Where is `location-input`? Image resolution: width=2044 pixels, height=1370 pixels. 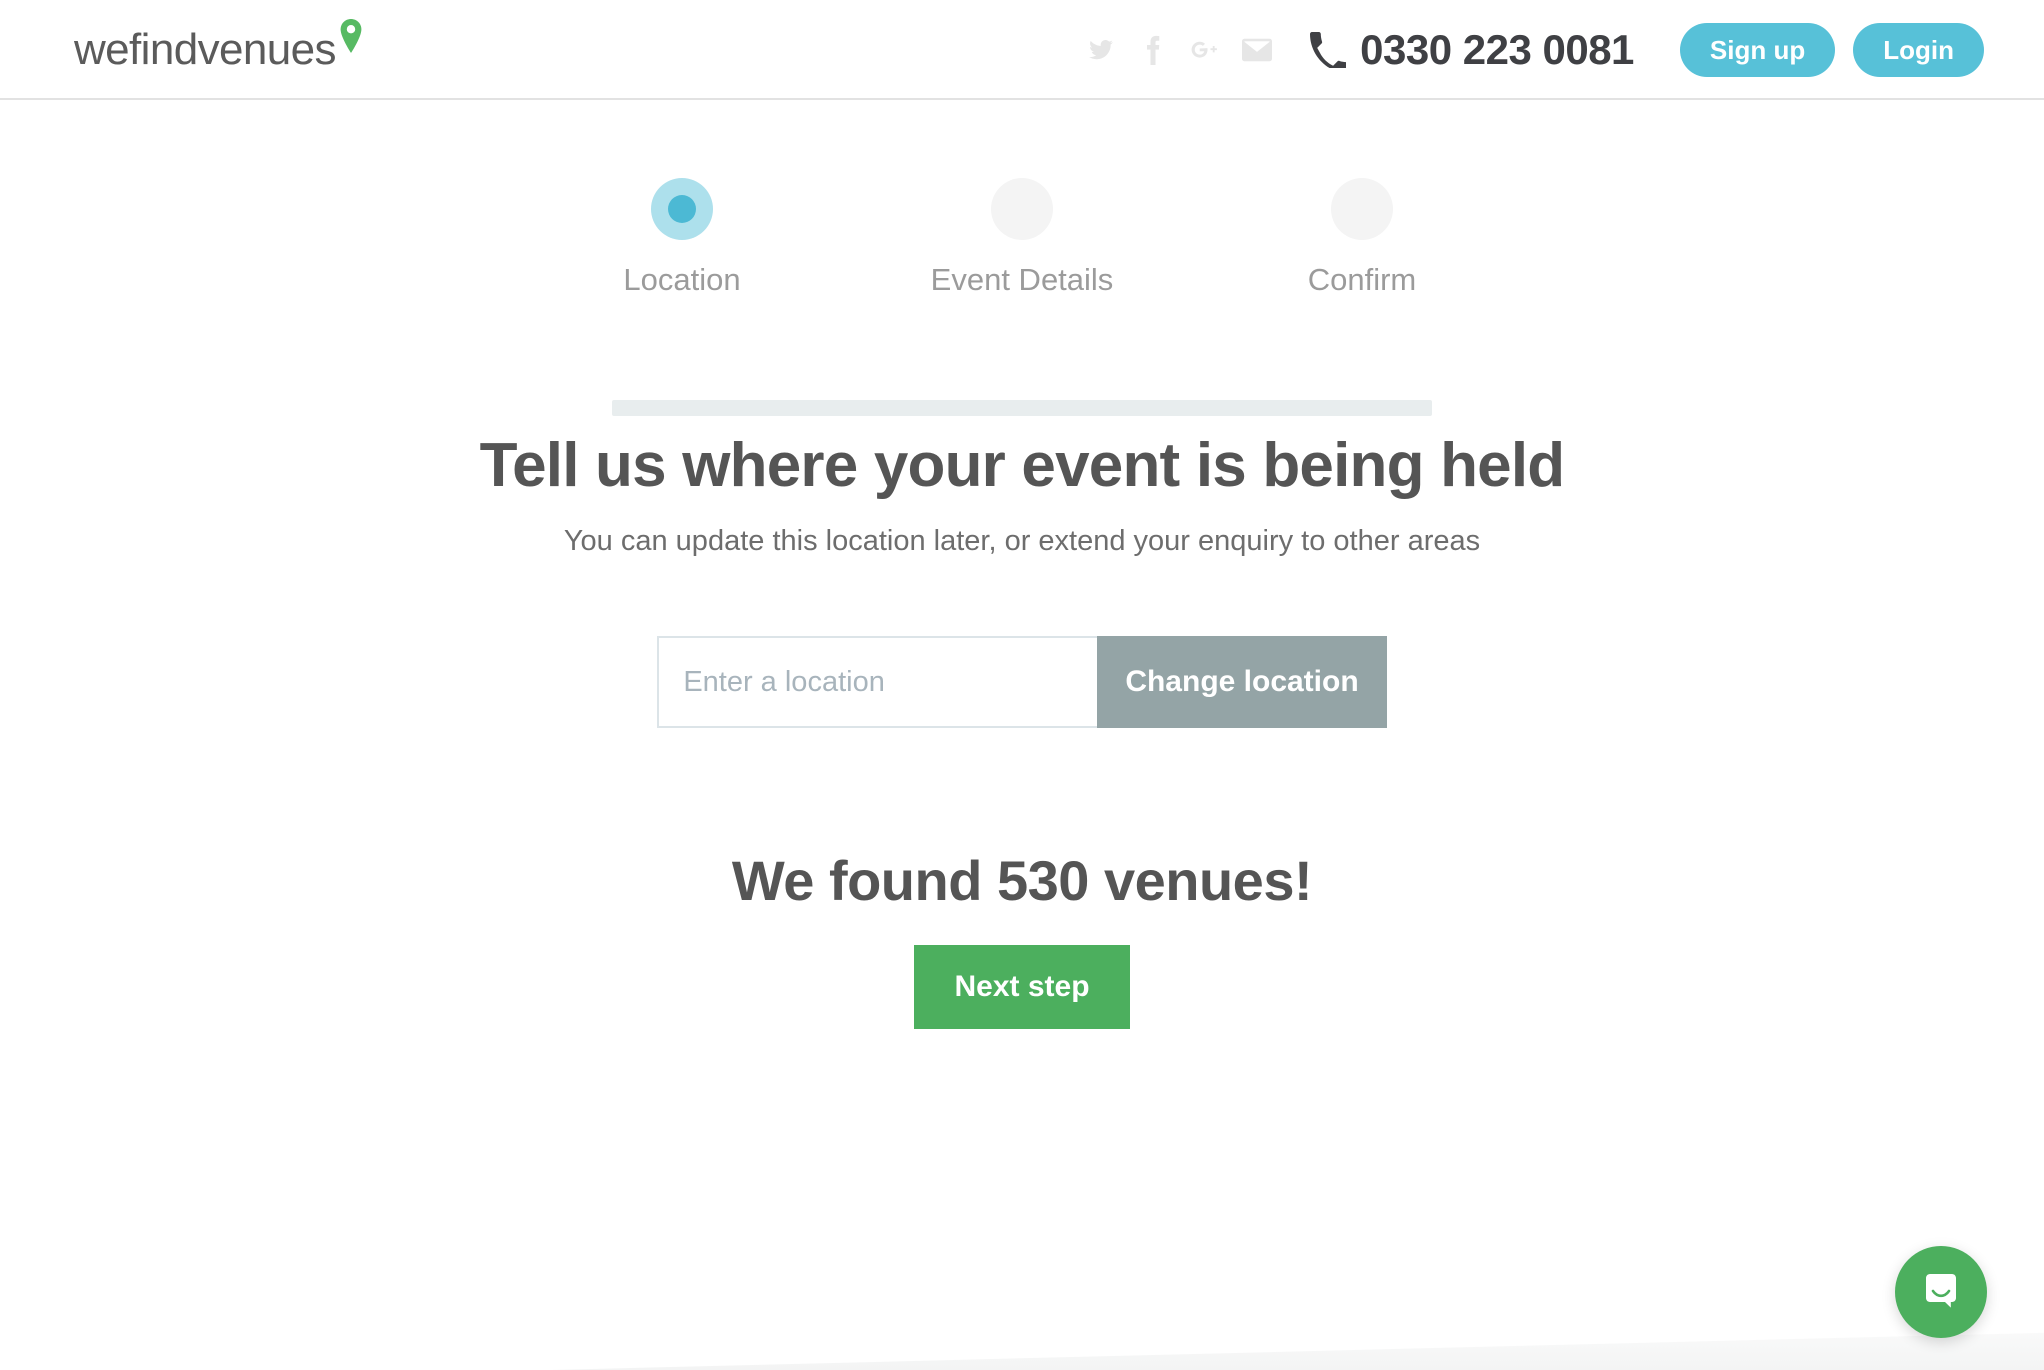
location-input is located at coordinates (877, 682).